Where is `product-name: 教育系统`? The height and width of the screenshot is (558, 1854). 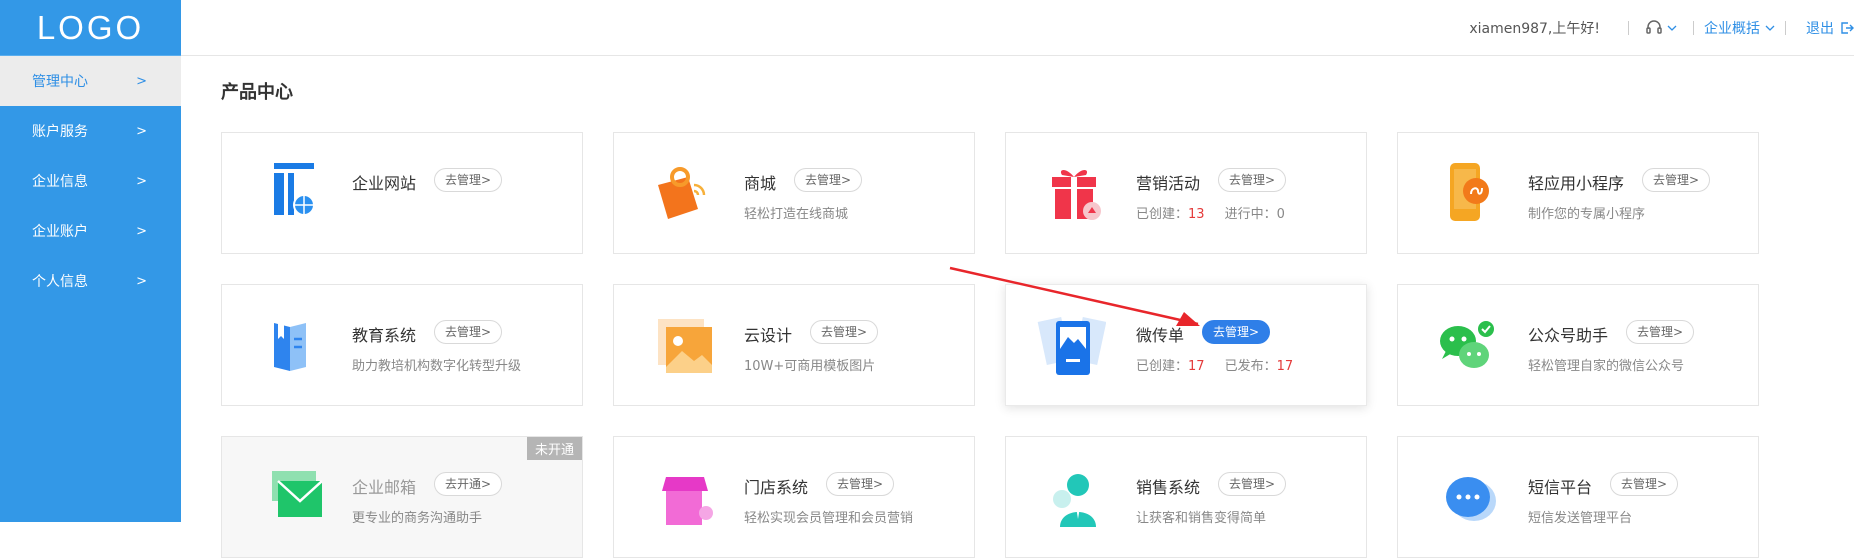
product-name: 教育系统 is located at coordinates (384, 335).